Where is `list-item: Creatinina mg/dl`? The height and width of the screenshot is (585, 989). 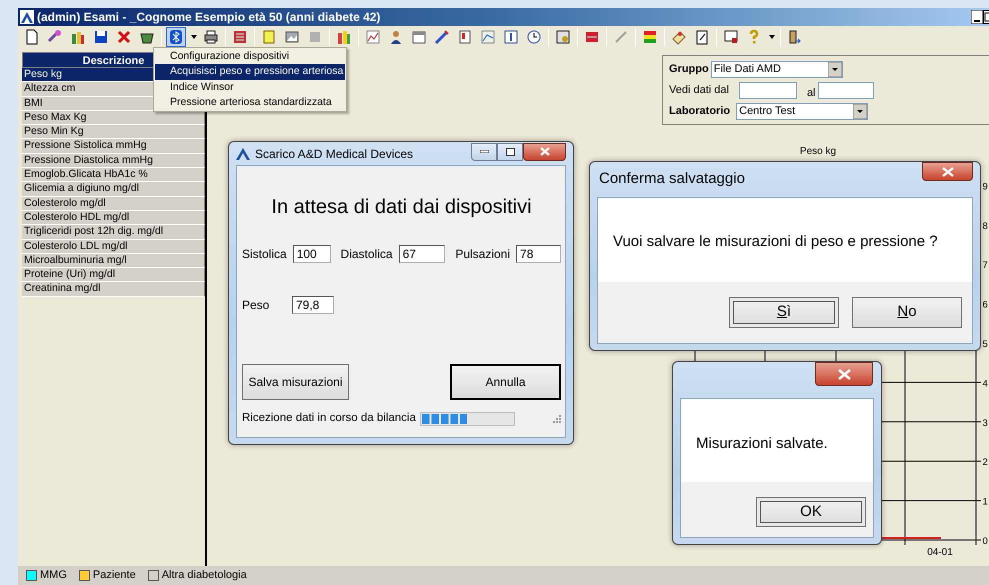 list-item: Creatinina mg/dl is located at coordinates (113, 289).